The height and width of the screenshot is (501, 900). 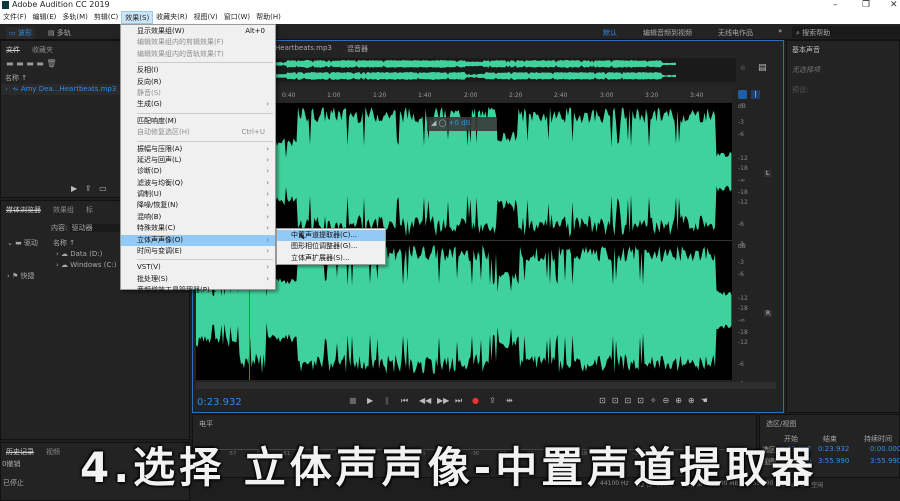 What do you see at coordinates (303, 48) in the screenshot?
I see `tab-editor-file: Heartbeats.mp3` at bounding box center [303, 48].